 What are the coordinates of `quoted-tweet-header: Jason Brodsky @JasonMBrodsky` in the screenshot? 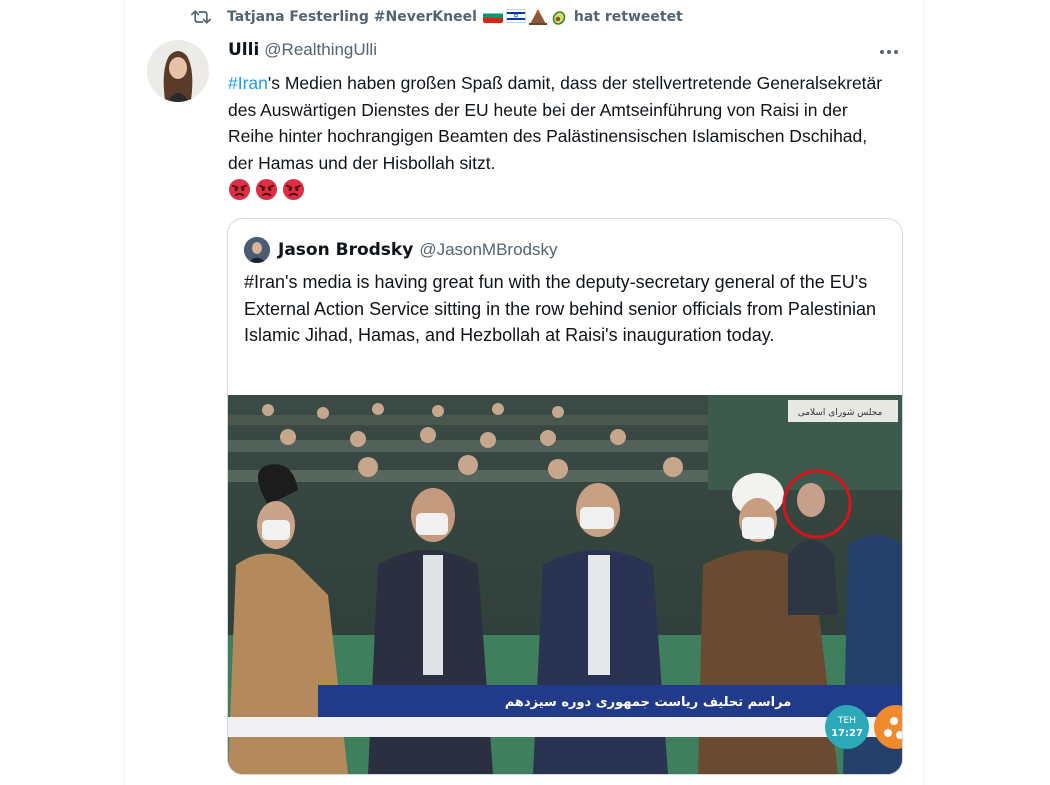 It's located at (401, 250).